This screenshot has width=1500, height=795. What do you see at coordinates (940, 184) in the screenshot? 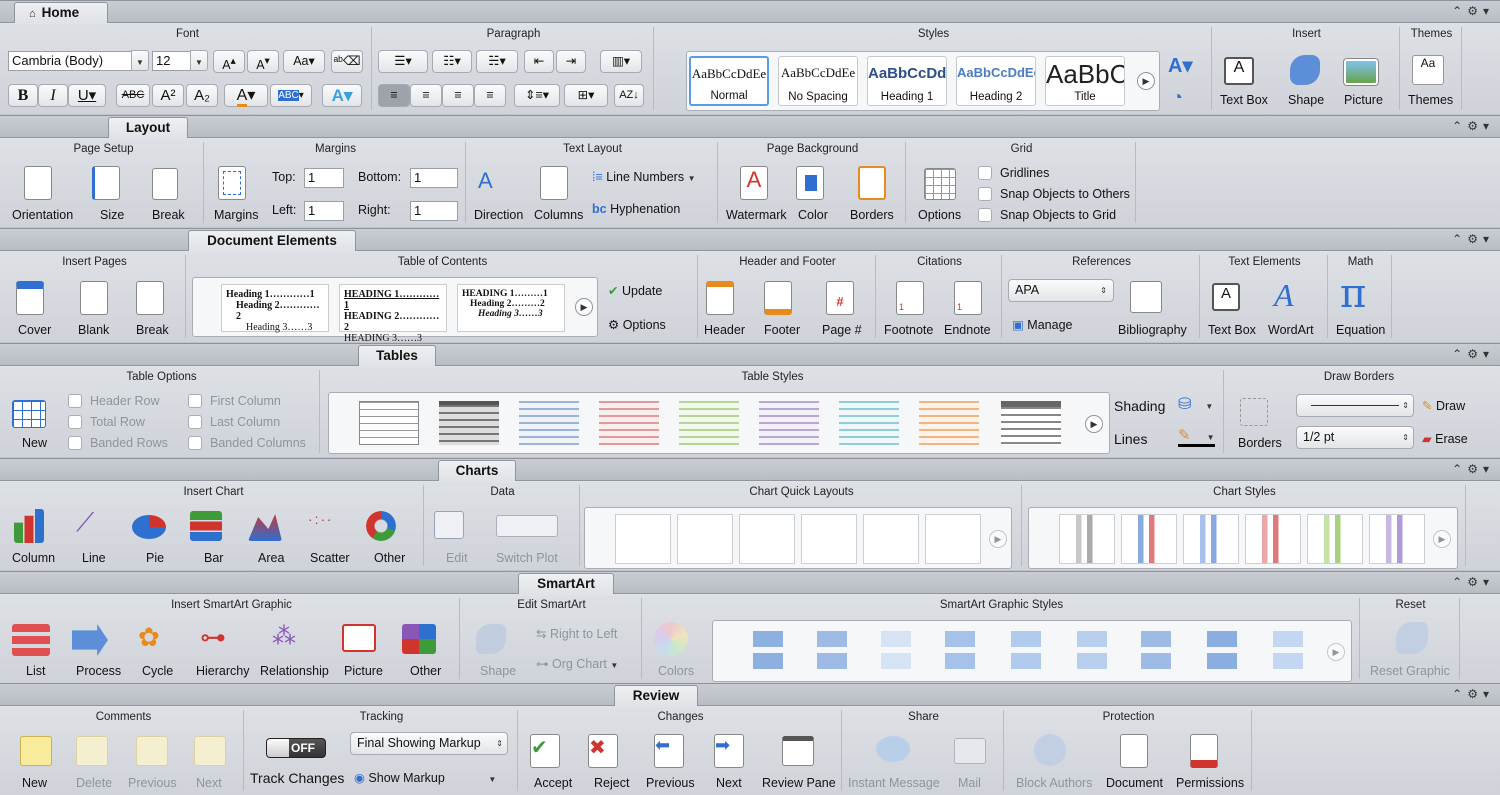
I see `grid-options-icon` at bounding box center [940, 184].